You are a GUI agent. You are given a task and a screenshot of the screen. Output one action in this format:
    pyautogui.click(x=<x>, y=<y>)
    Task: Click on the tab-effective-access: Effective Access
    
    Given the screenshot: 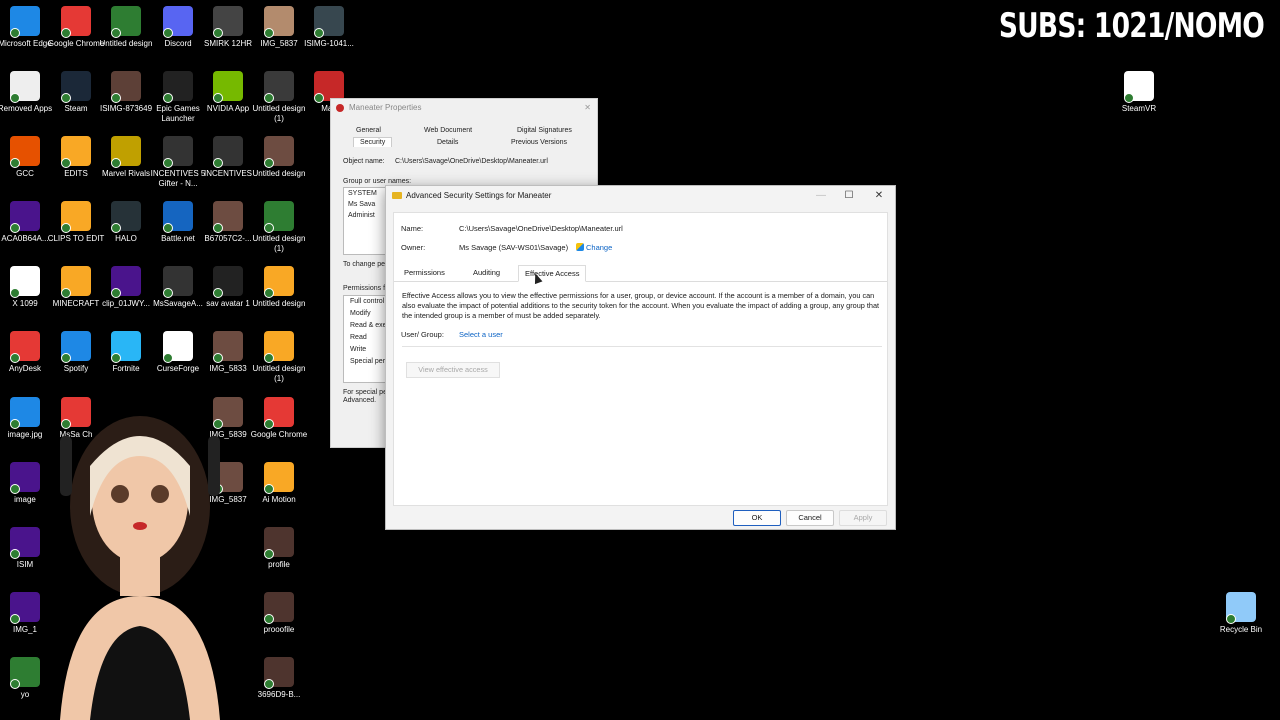 What is the action you would take?
    pyautogui.click(x=552, y=273)
    